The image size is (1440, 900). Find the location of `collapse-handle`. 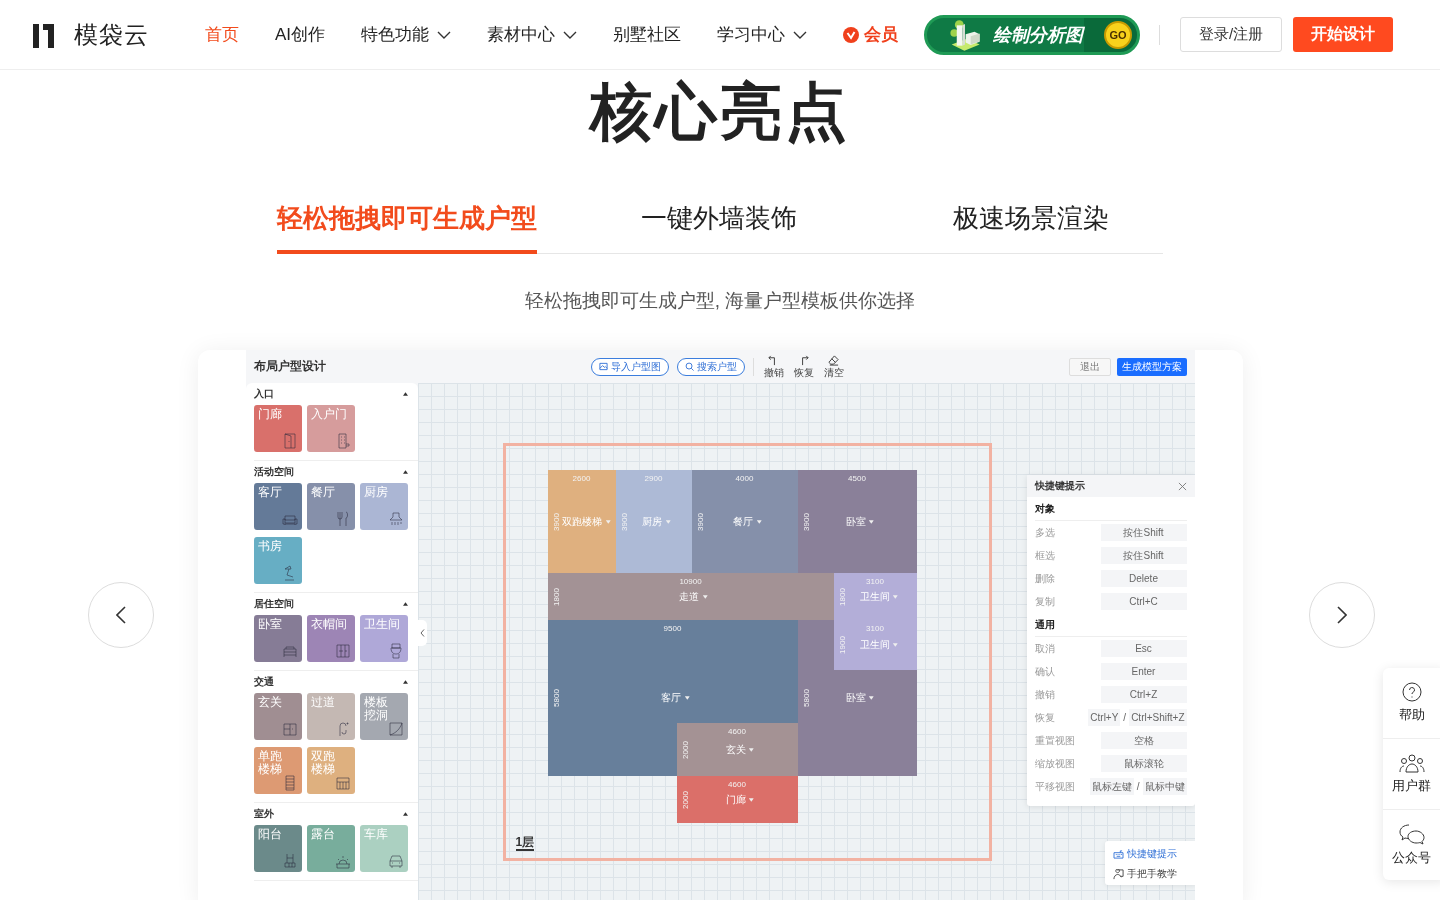

collapse-handle is located at coordinates (422, 633).